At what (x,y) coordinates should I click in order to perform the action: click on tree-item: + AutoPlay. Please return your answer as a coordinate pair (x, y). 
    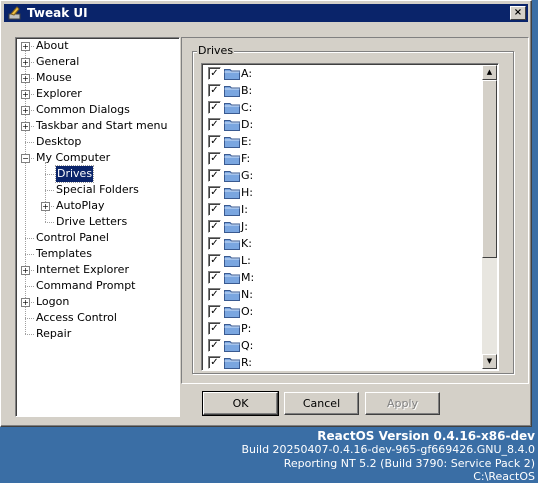
    Looking at the image, I should click on (96, 206).